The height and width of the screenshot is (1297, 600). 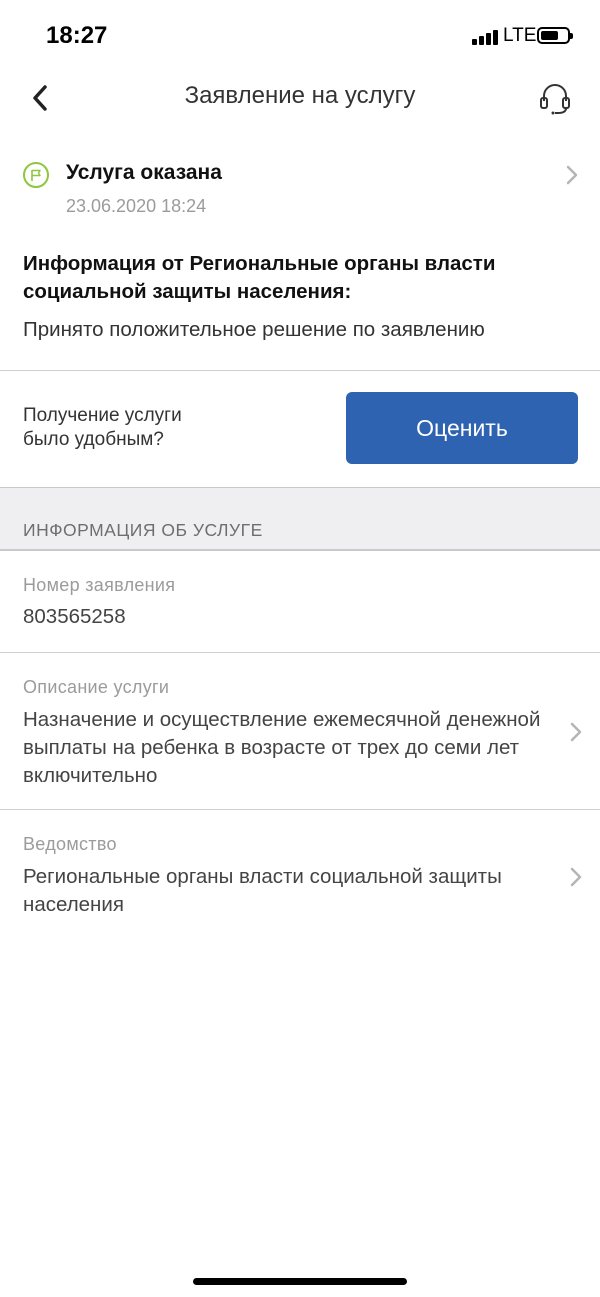 What do you see at coordinates (70, 844) in the screenshot?
I see `field-label: Ведомство` at bounding box center [70, 844].